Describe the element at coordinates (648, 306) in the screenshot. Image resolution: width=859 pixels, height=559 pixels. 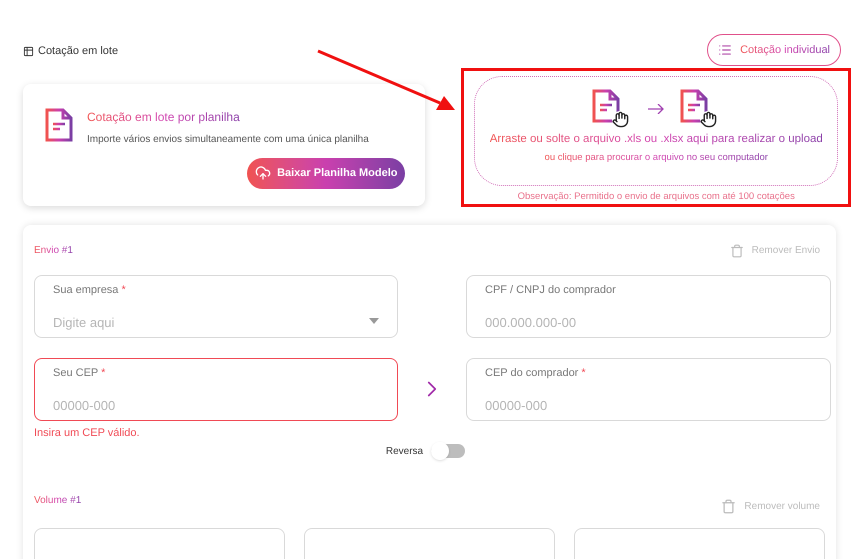
I see `input-field: CPF / CNPJ do comprador 000.000.000-00` at that location.